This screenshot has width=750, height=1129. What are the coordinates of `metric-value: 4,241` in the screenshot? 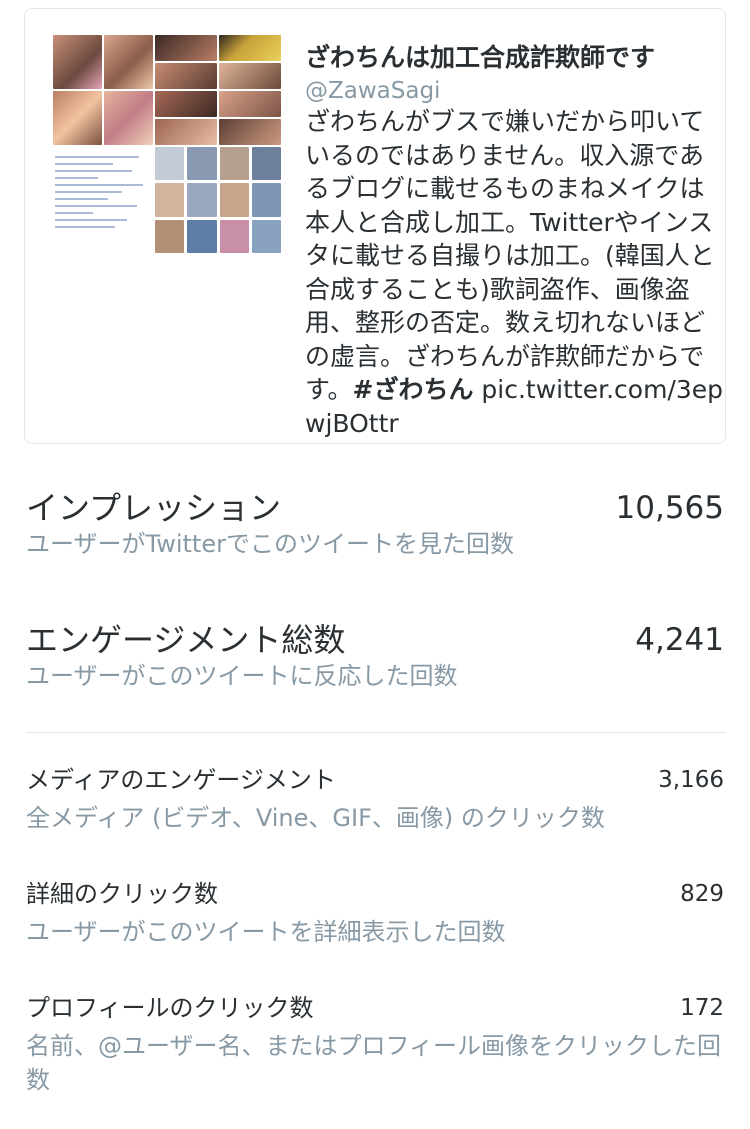 It's located at (679, 640).